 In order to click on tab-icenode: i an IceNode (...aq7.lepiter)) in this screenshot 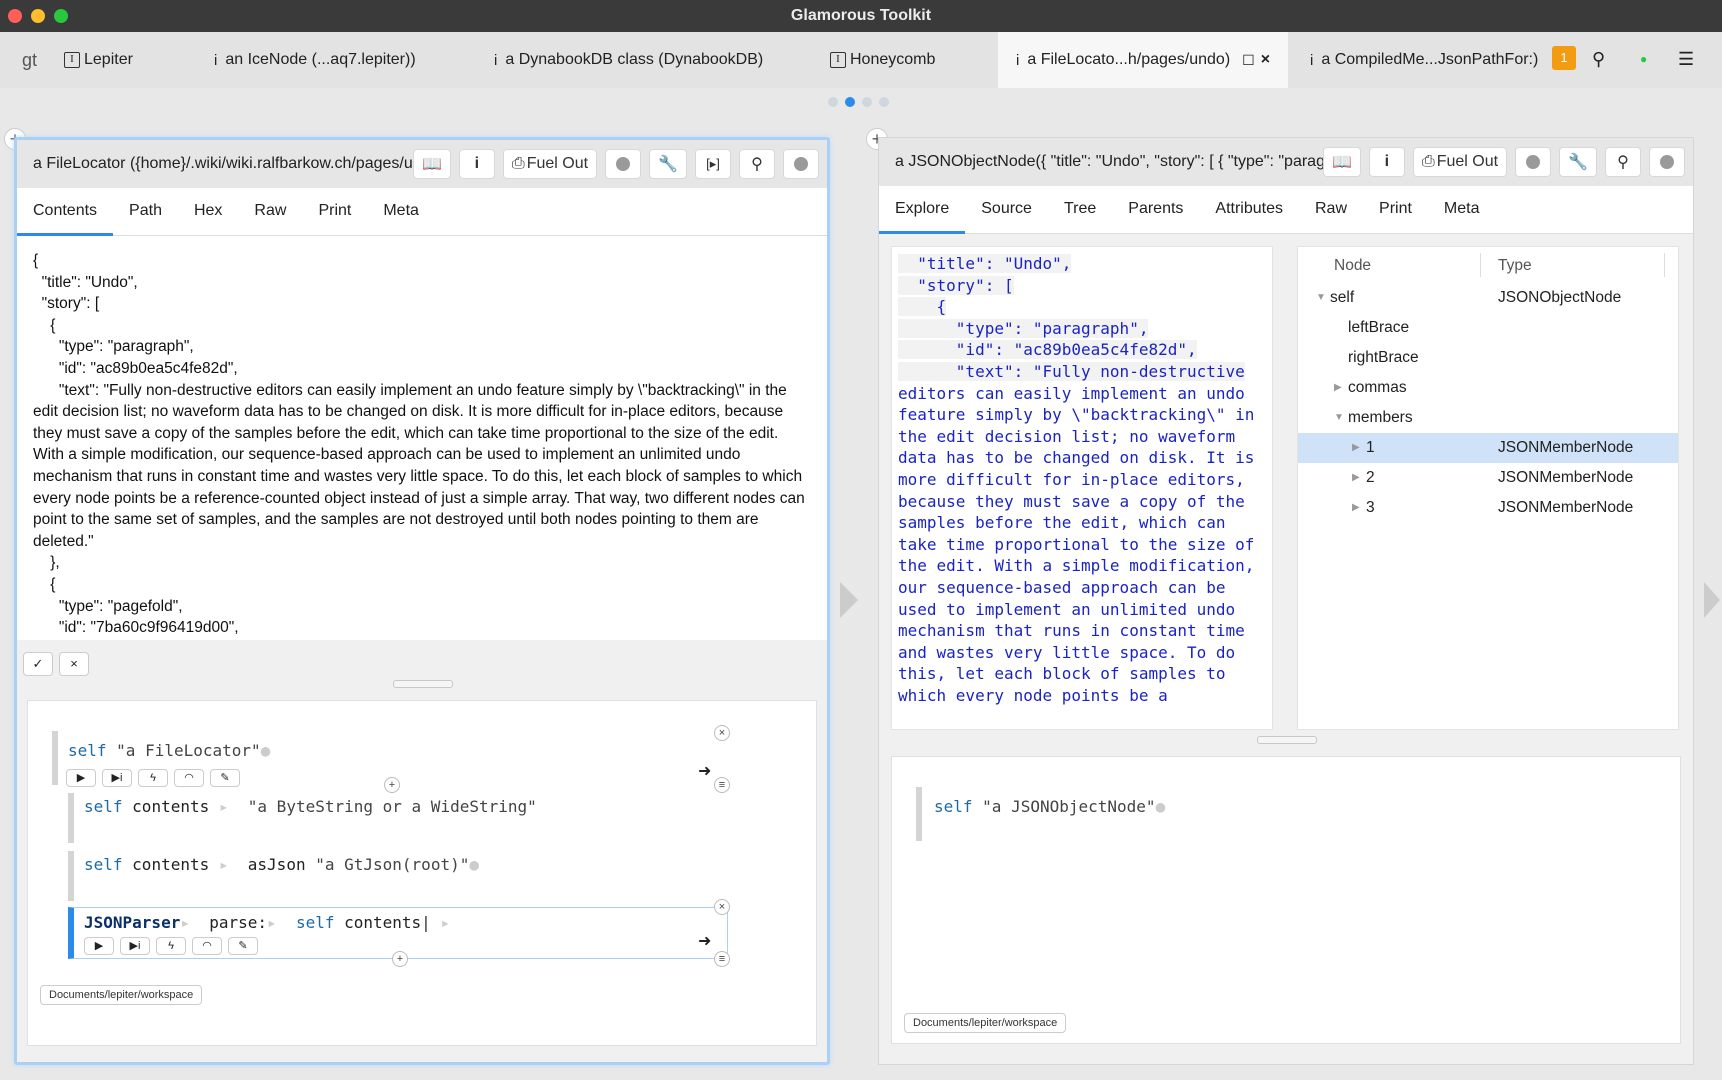, I will do `click(315, 60)`.